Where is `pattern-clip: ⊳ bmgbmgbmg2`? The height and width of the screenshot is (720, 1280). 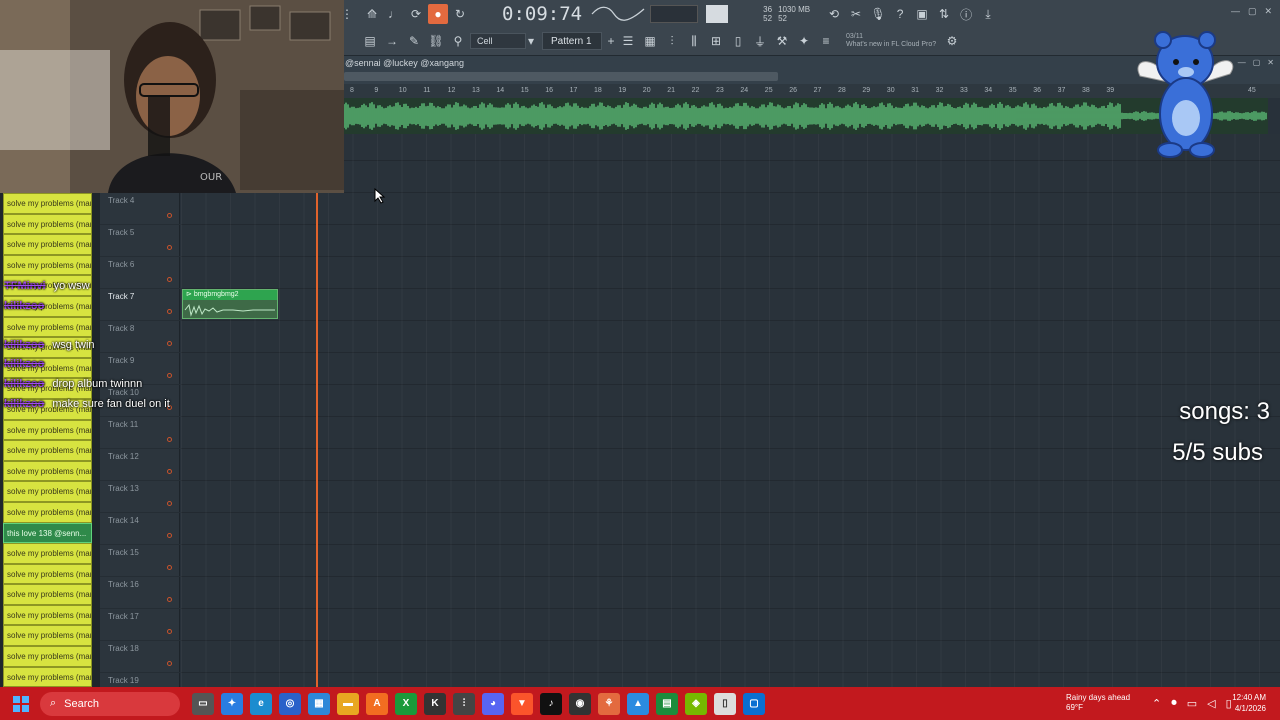
pattern-clip: ⊳ bmgbmgbmg2 is located at coordinates (230, 304).